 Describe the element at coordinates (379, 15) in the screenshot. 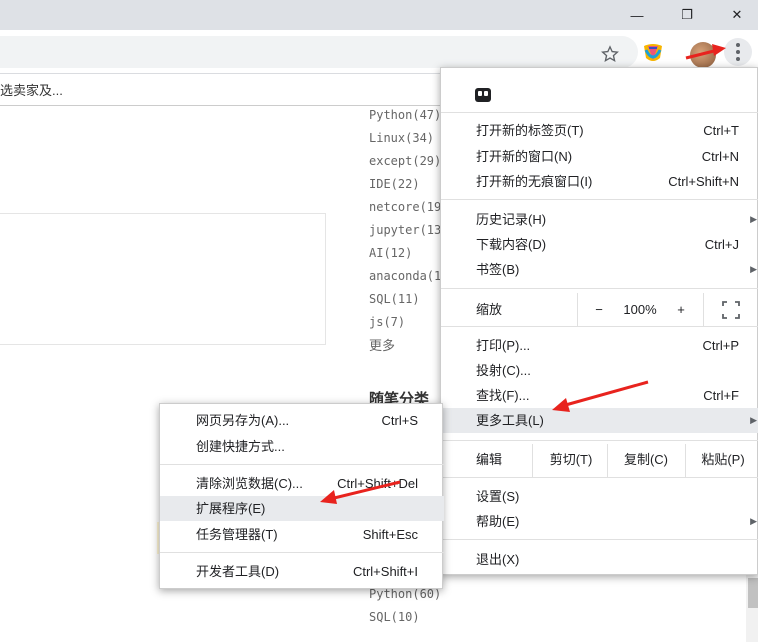

I see `title-bar: — ❐ ✕` at that location.